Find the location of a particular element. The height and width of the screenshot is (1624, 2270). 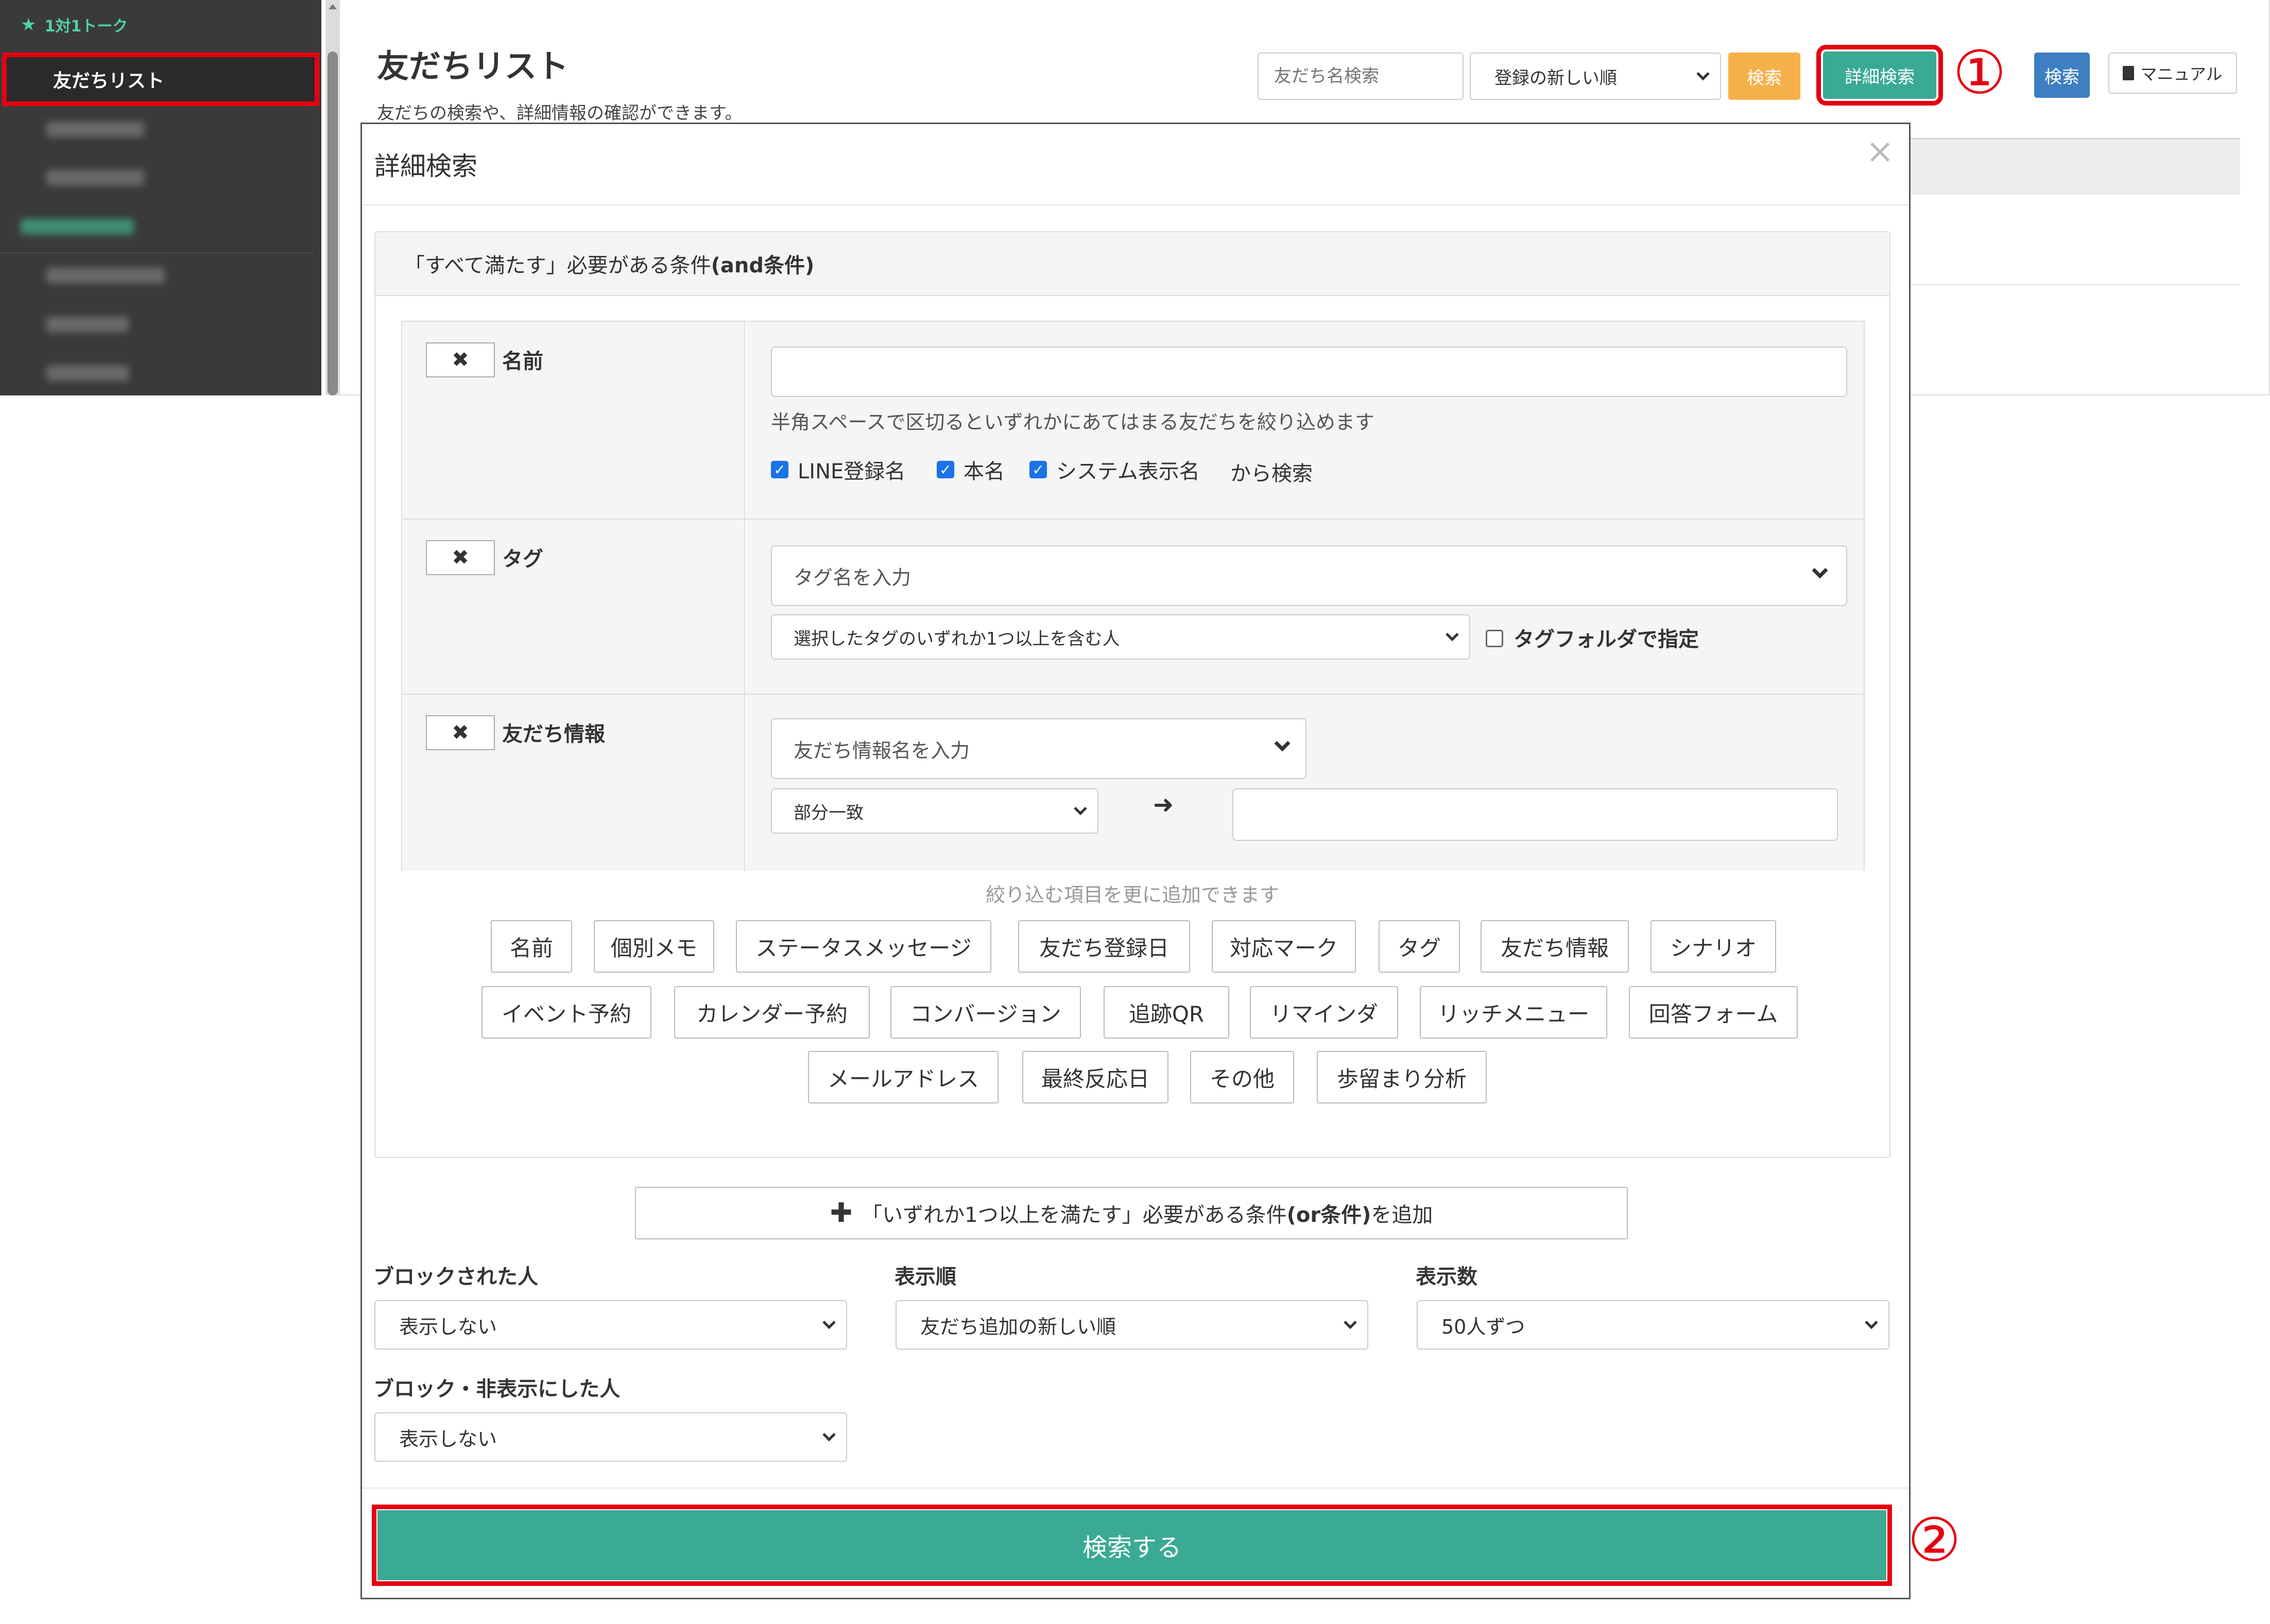

tag-folder-label: タグフォルダで指定 is located at coordinates (1606, 639).